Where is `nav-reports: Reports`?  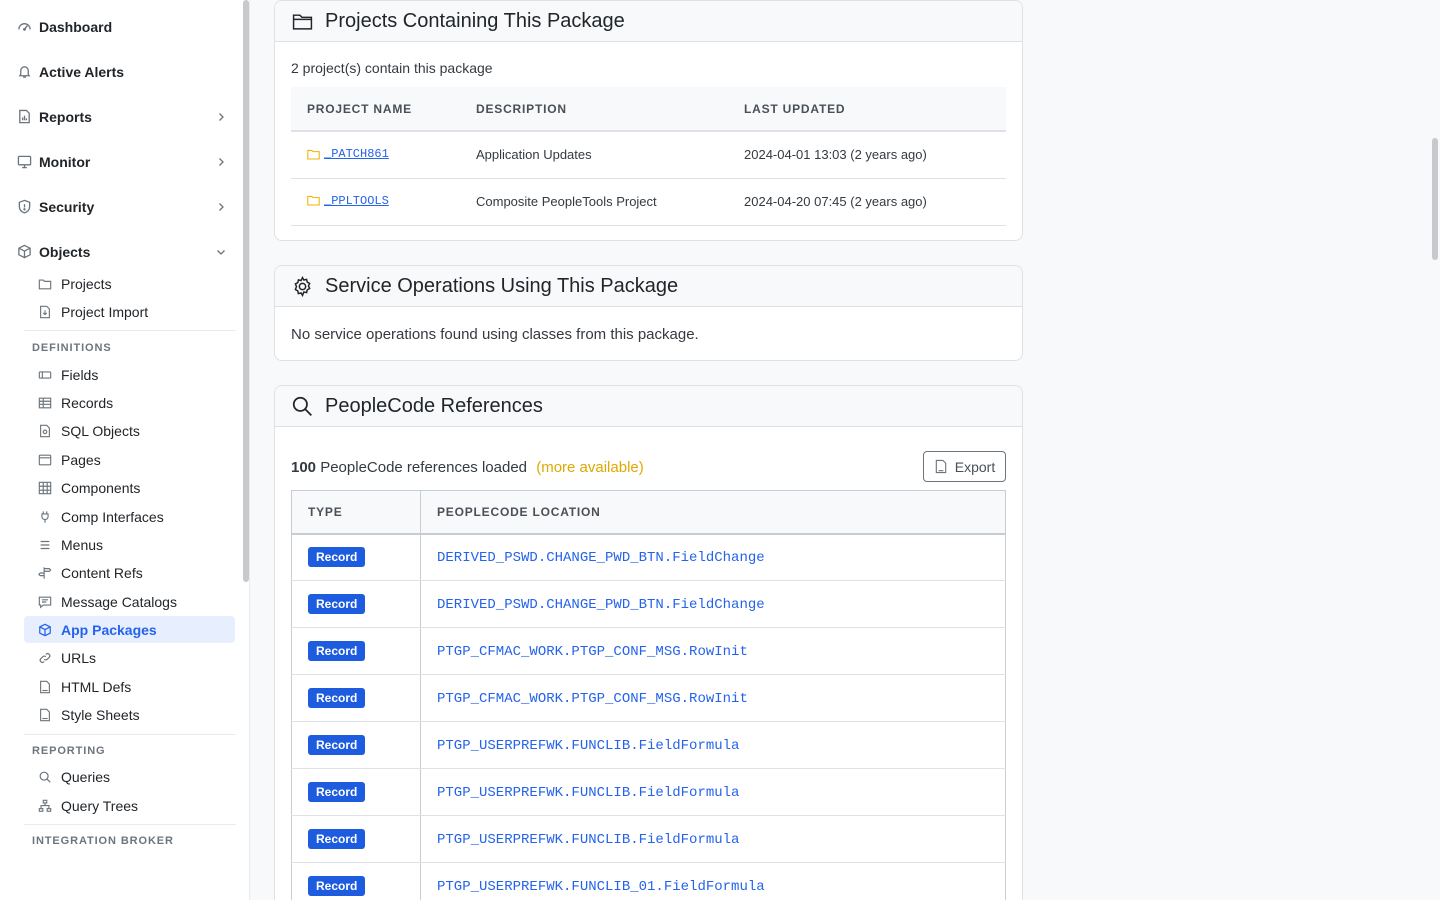
nav-reports: Reports is located at coordinates (120, 116).